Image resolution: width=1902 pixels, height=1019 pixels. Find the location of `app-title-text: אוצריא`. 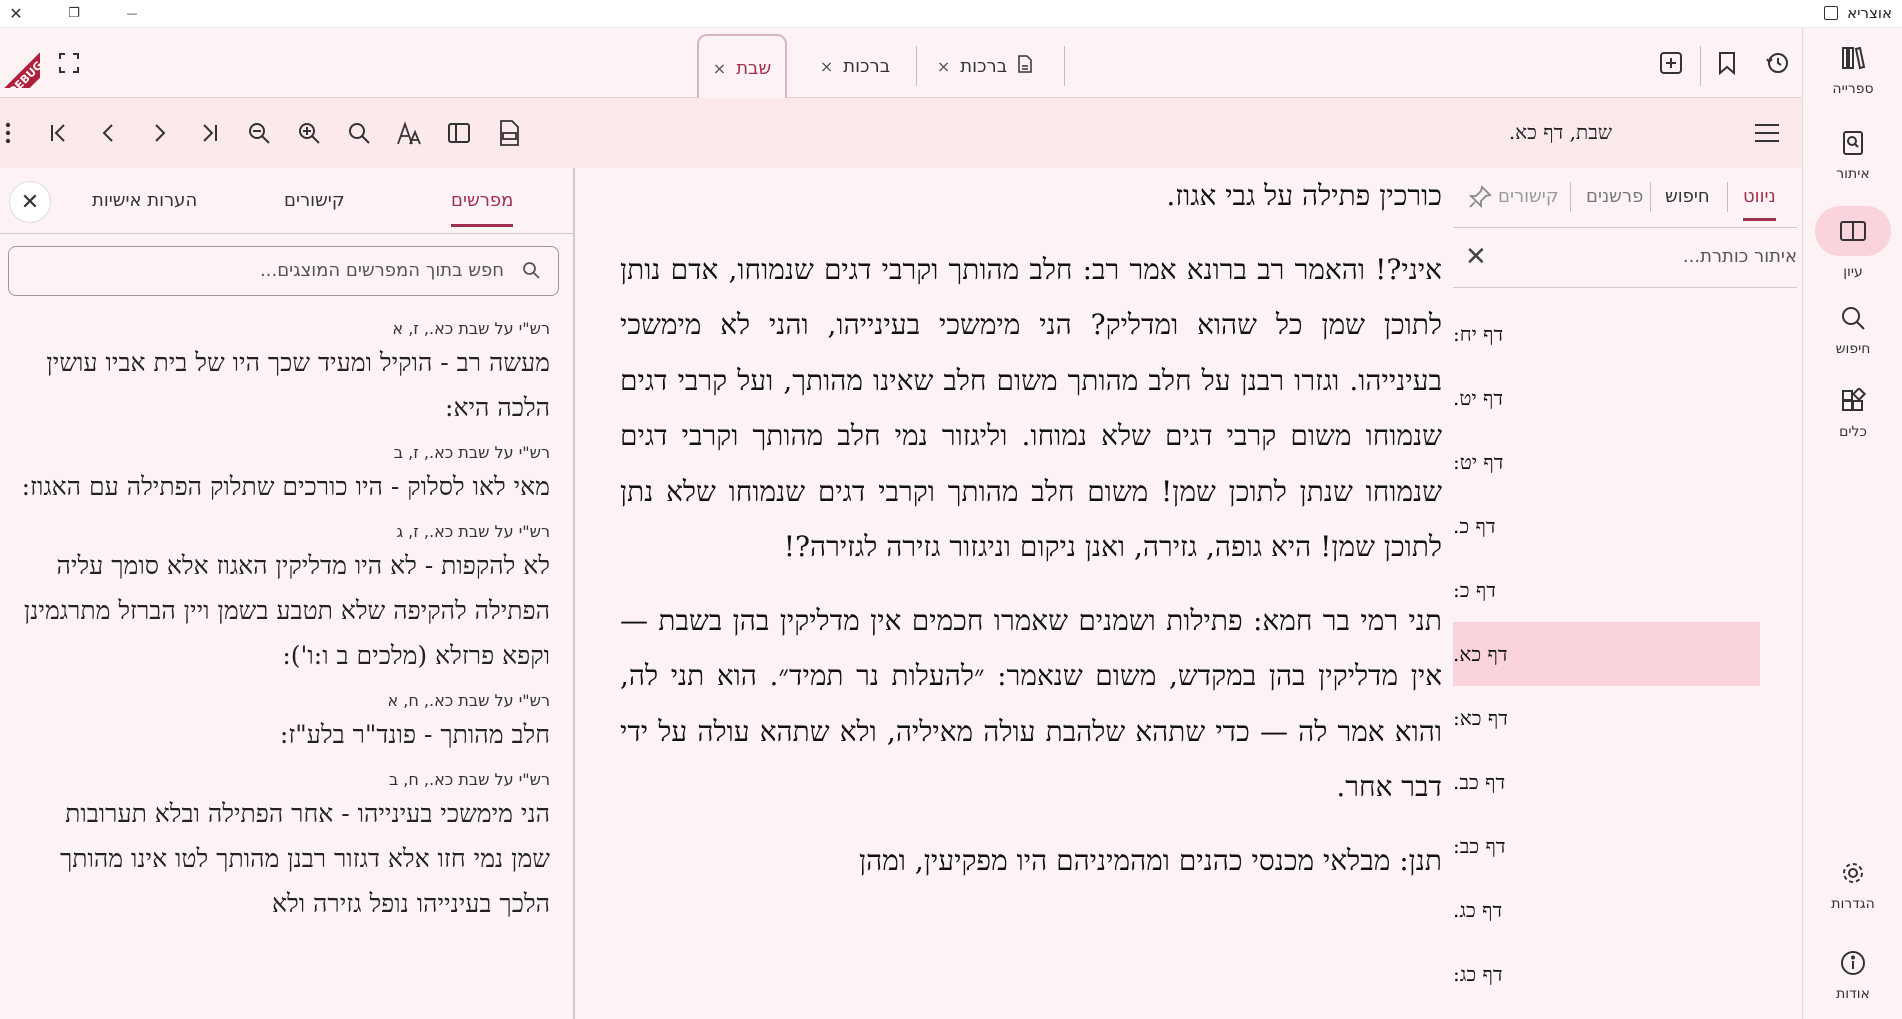

app-title-text: אוצריא is located at coordinates (1869, 13).